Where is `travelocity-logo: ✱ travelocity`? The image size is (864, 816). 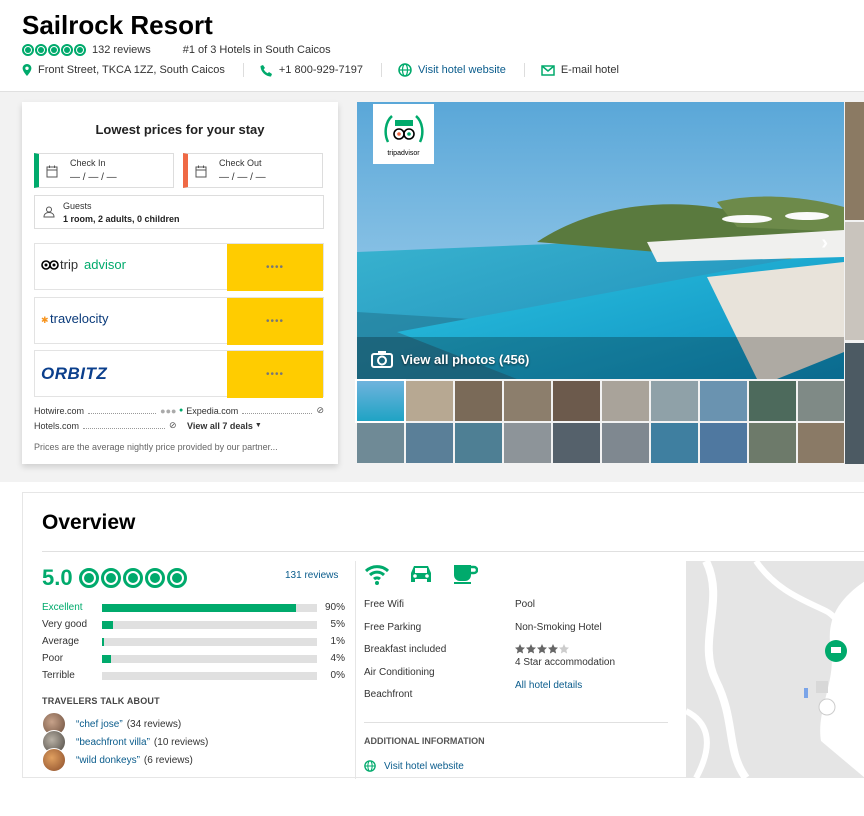
travelocity-logo: ✱ travelocity is located at coordinates (85, 320).